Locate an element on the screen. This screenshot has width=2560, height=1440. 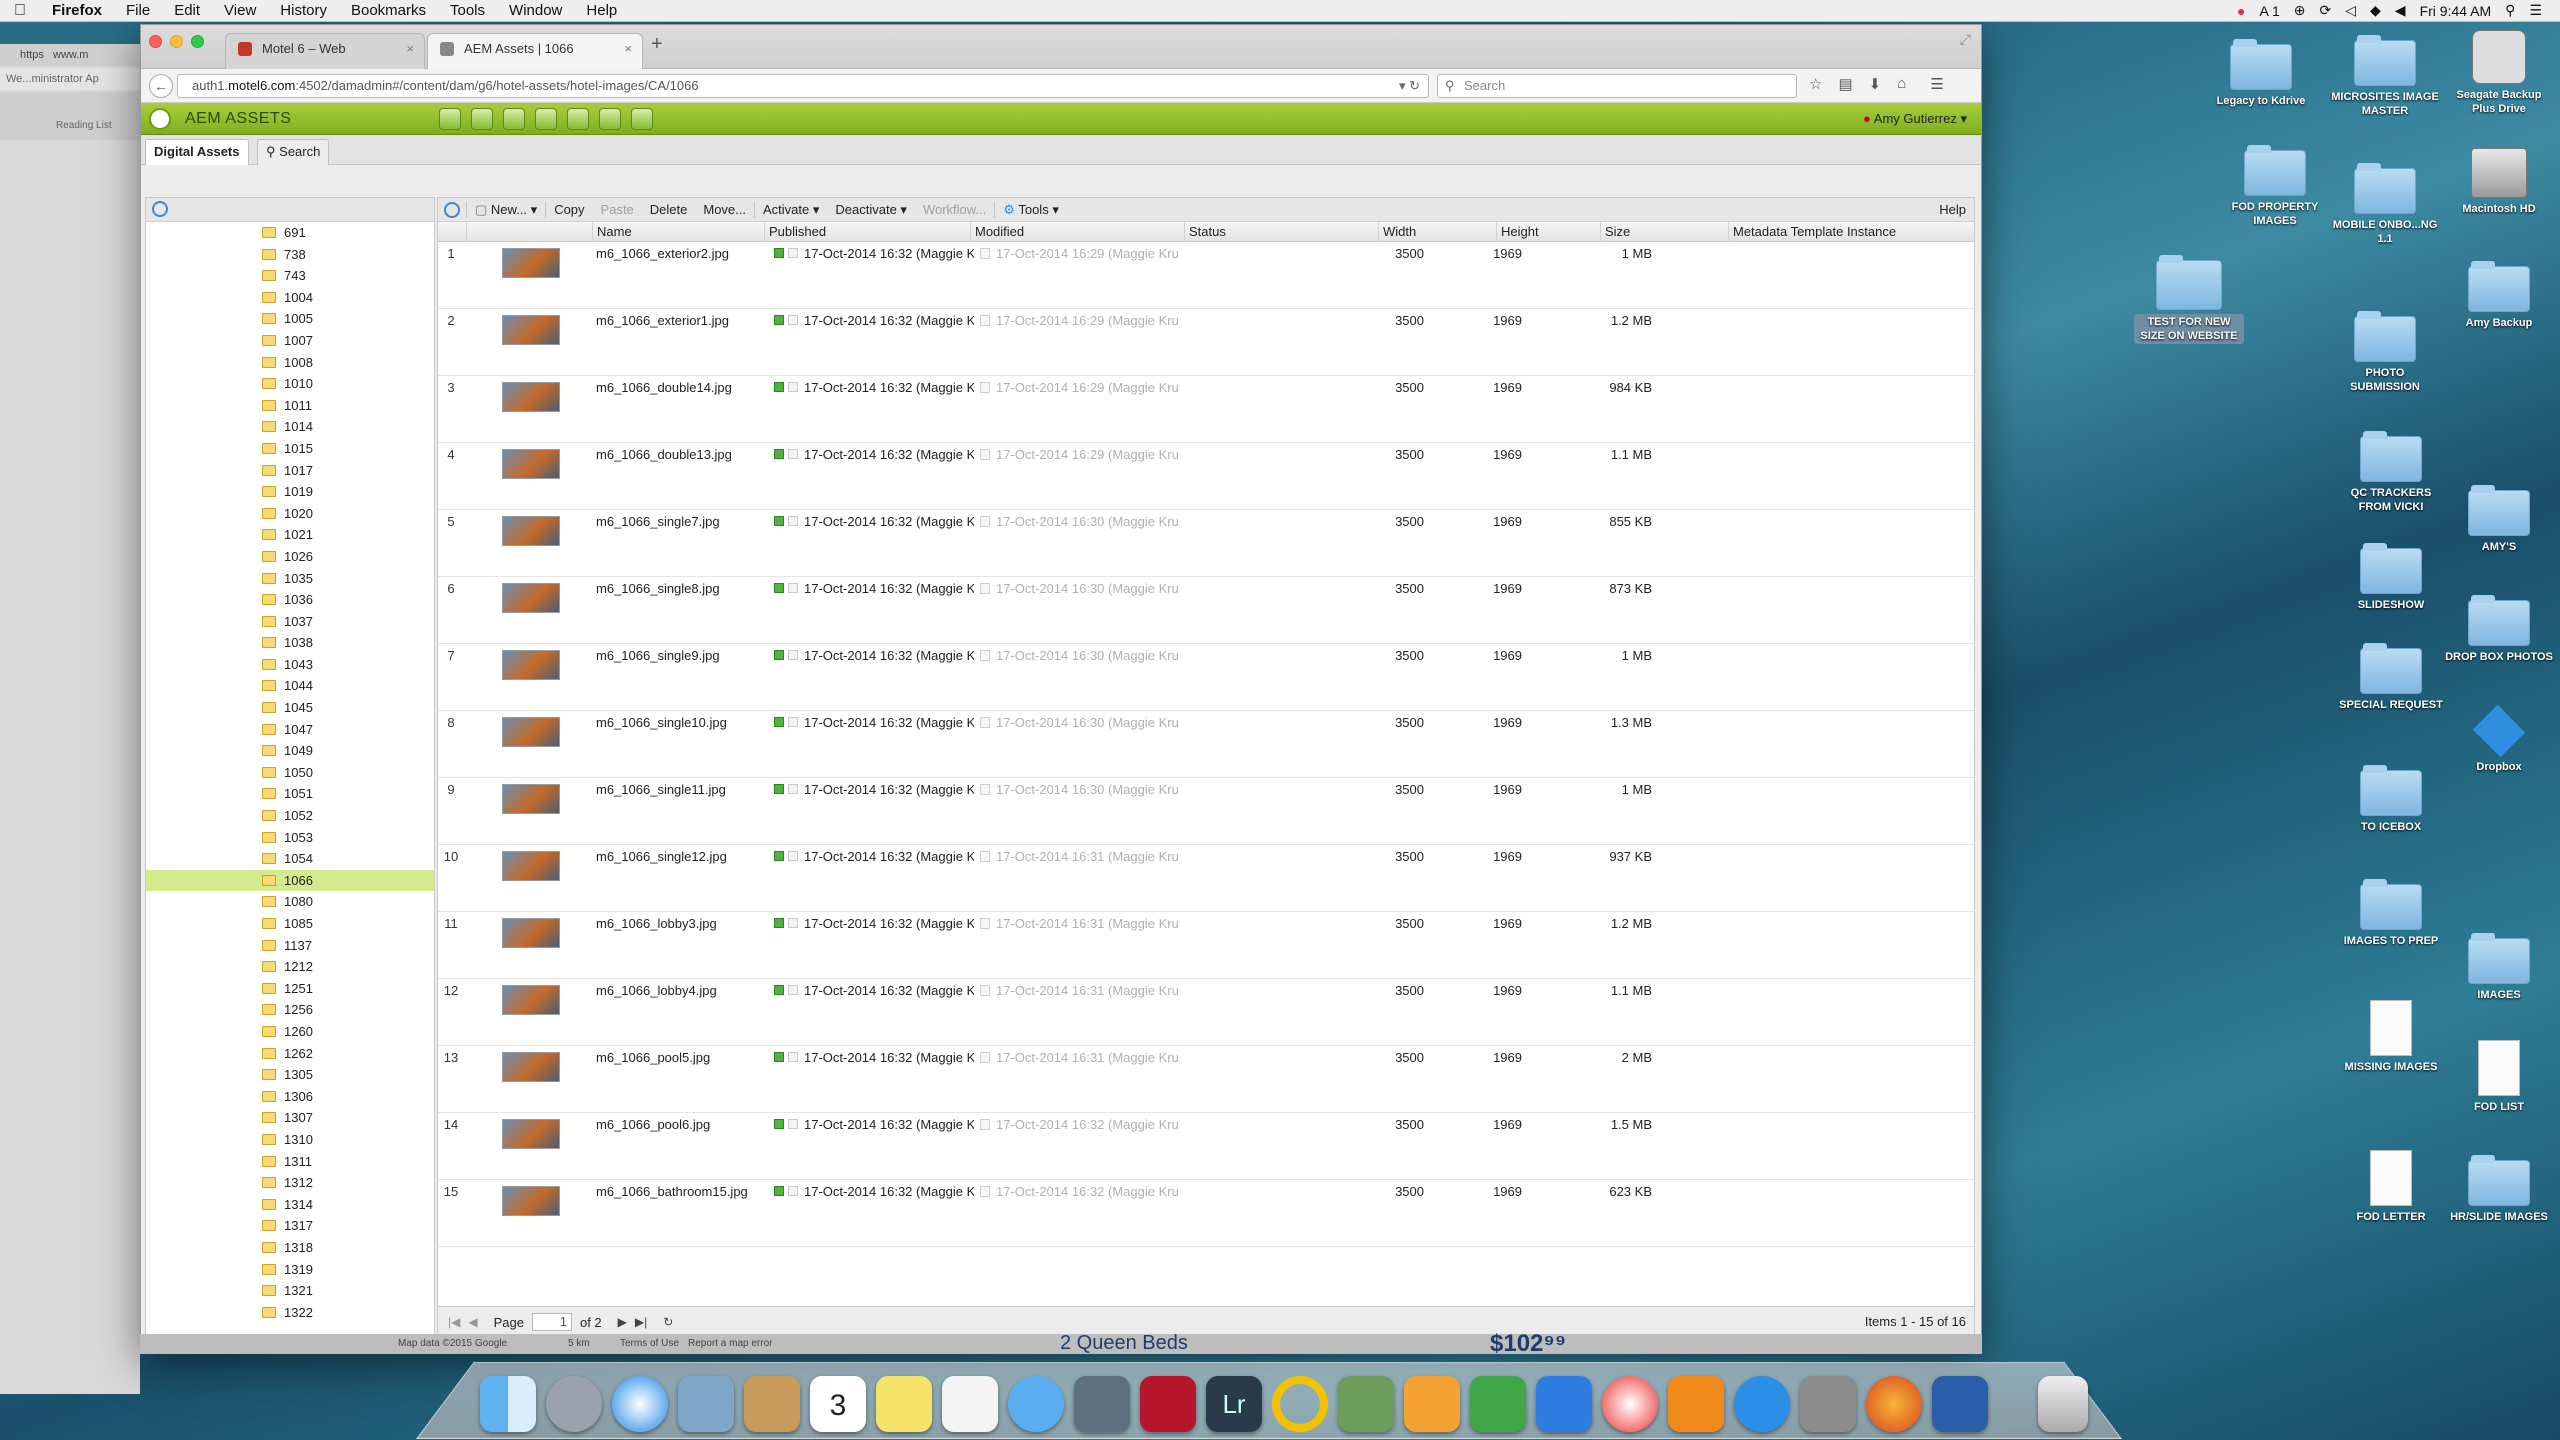
desktop-item: FOD PROPERTY IMAGES is located at coordinates (2275, 189).